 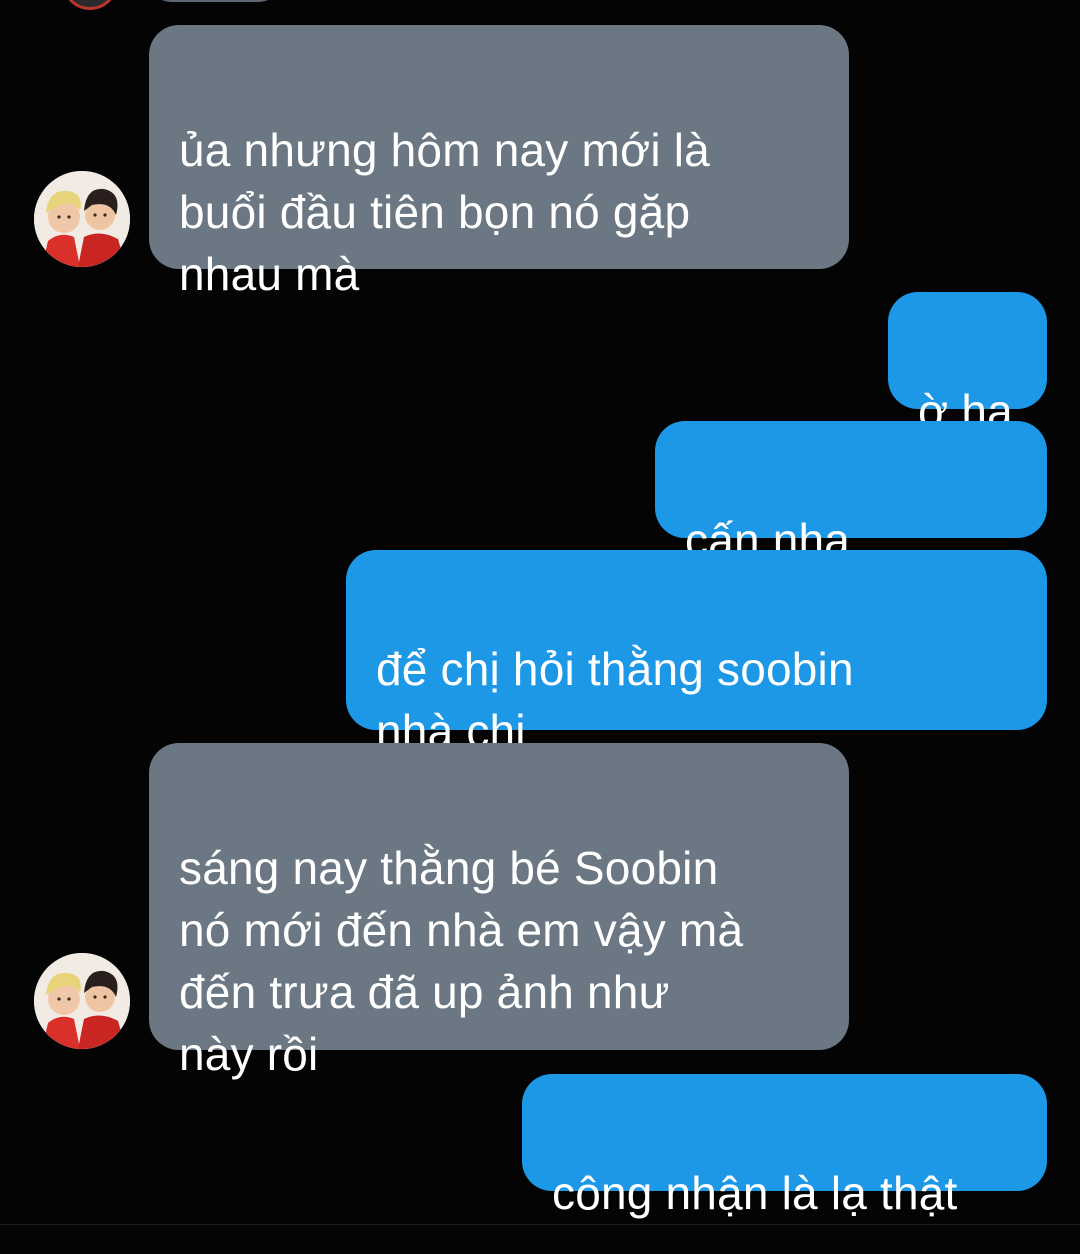 I want to click on message-text: để chị hỏi thằng soobin nhà chị, so click(x=615, y=700).